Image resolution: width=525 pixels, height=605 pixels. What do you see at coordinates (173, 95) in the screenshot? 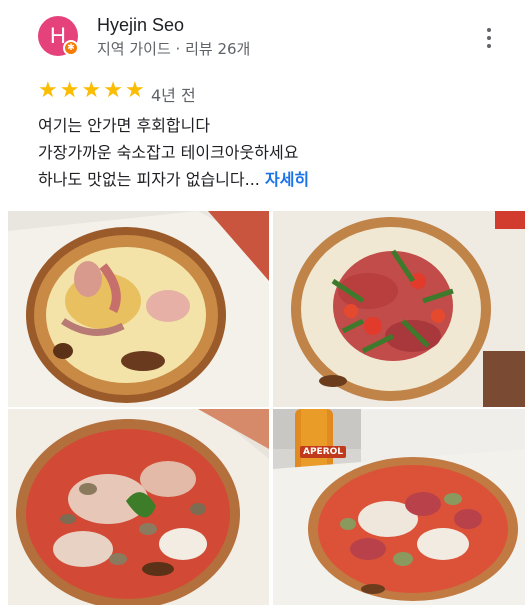
I see `review-time: 4년 전` at bounding box center [173, 95].